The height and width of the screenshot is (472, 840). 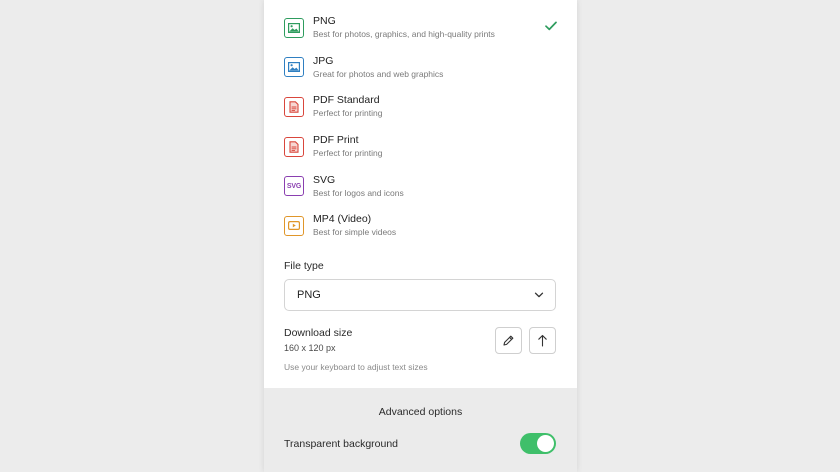 What do you see at coordinates (341, 444) in the screenshot?
I see `transparent-background-label: Transparent background` at bounding box center [341, 444].